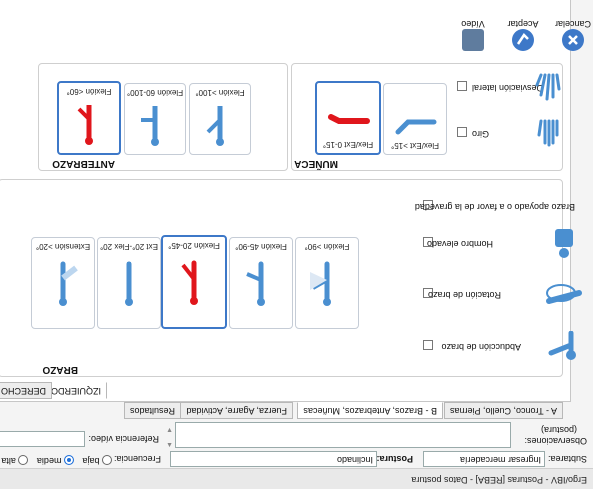 This screenshot has width=593, height=489. Describe the element at coordinates (85, 125) in the screenshot. I see `antebrazo-flexion-60-figure-icon` at that location.